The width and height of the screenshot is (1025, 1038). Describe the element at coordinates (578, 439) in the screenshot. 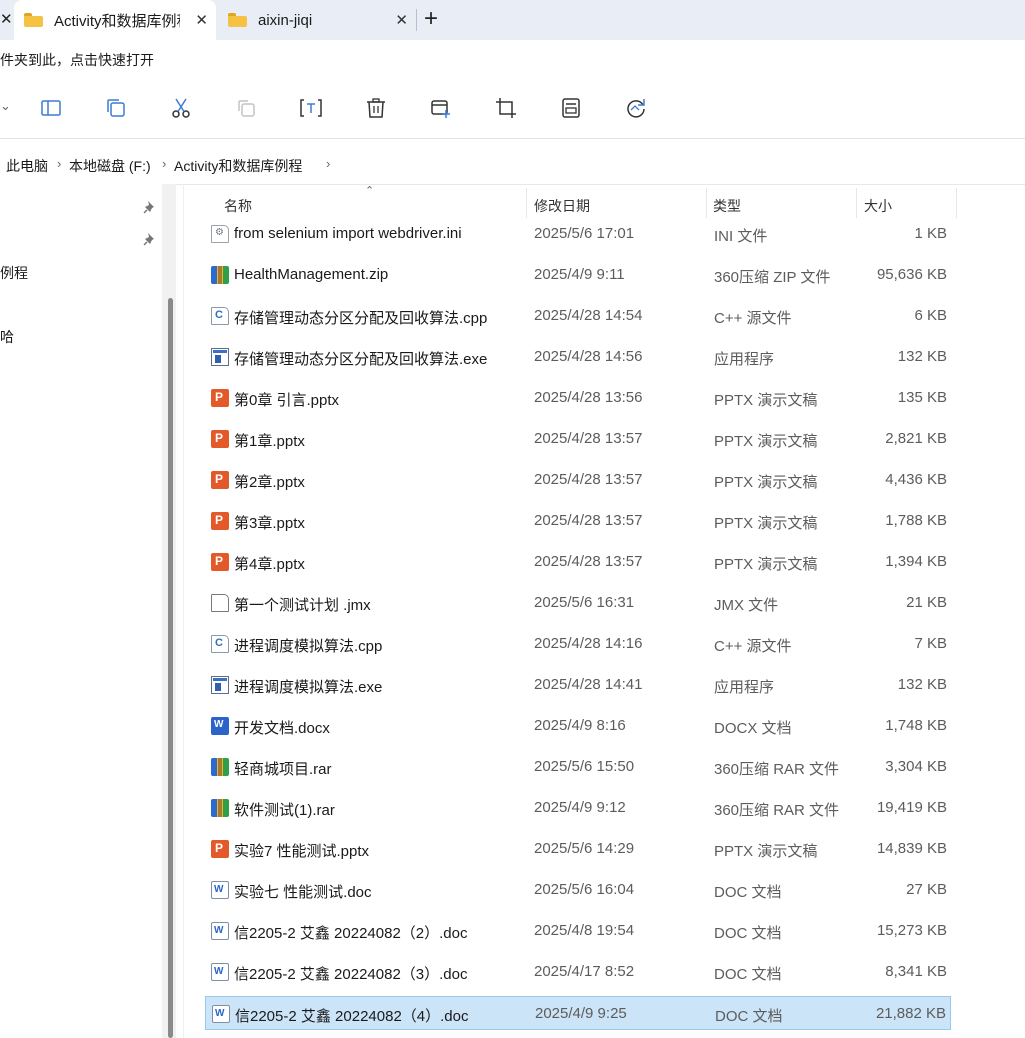

I see `file-row: 第1章.pptx 2025/4/28 13:57 PPTX 演示文稿 2,821 KB` at that location.